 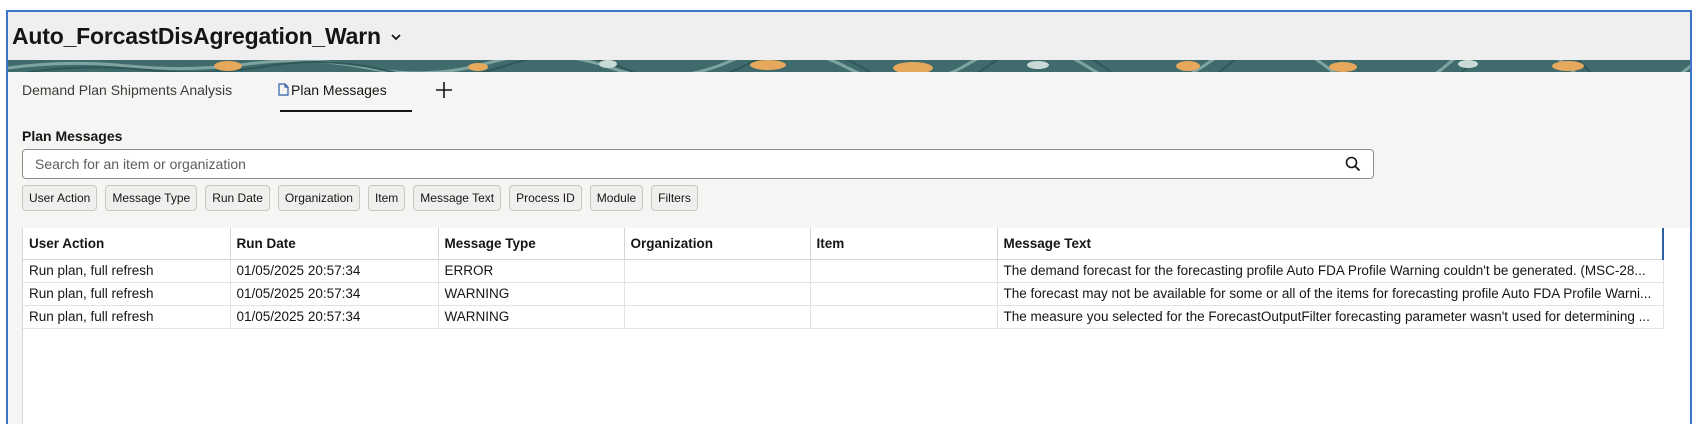 What do you see at coordinates (674, 198) in the screenshot?
I see `filter-chip-filters: Filters` at bounding box center [674, 198].